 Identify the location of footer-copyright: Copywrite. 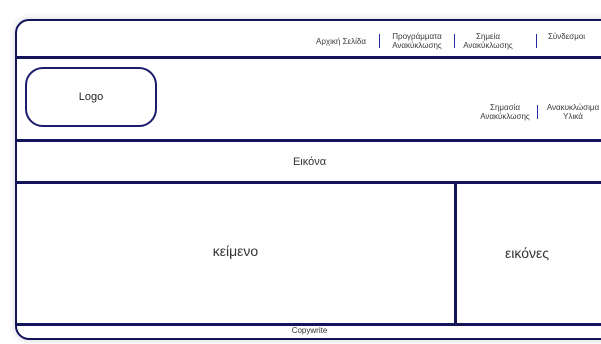
(309, 330).